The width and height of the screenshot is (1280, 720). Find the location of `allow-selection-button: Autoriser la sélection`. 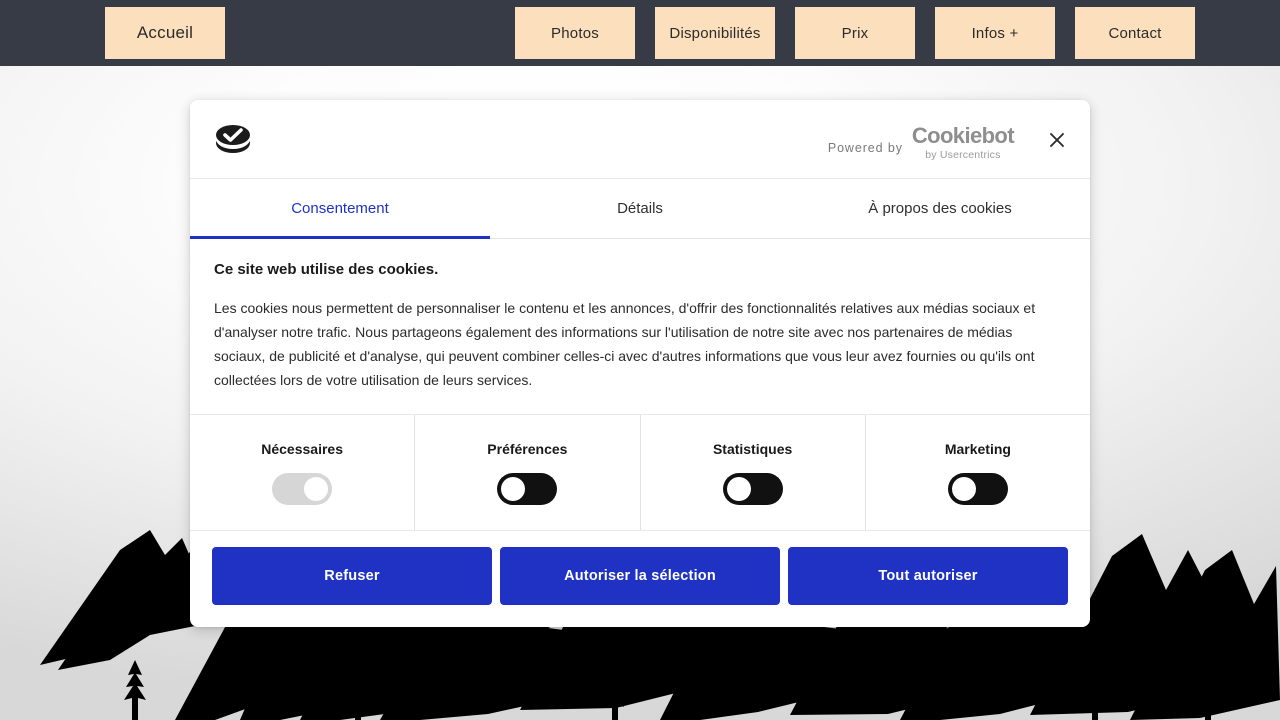

allow-selection-button: Autoriser la sélection is located at coordinates (640, 576).